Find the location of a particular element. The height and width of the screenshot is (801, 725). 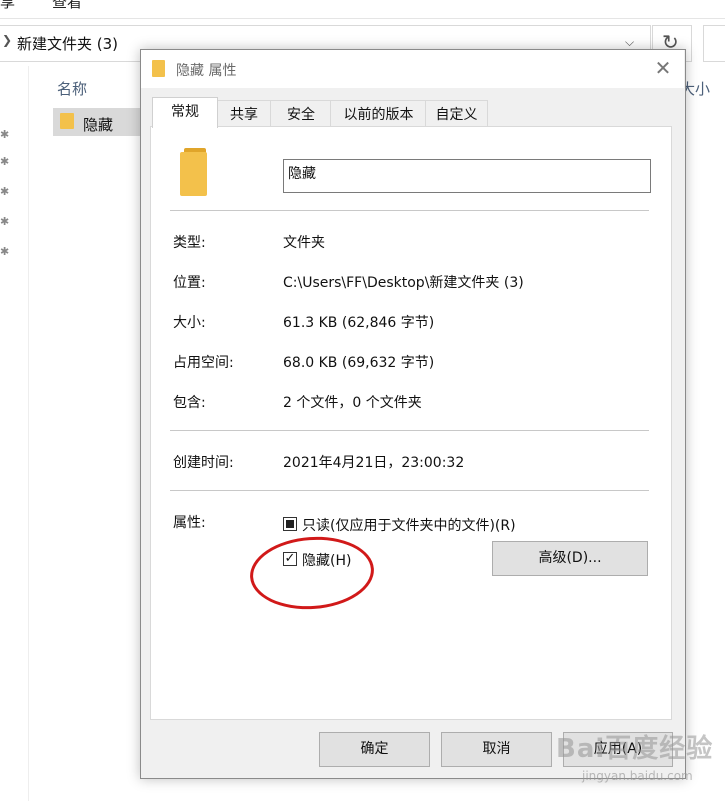

tab-customize: 自定义 is located at coordinates (456, 113).